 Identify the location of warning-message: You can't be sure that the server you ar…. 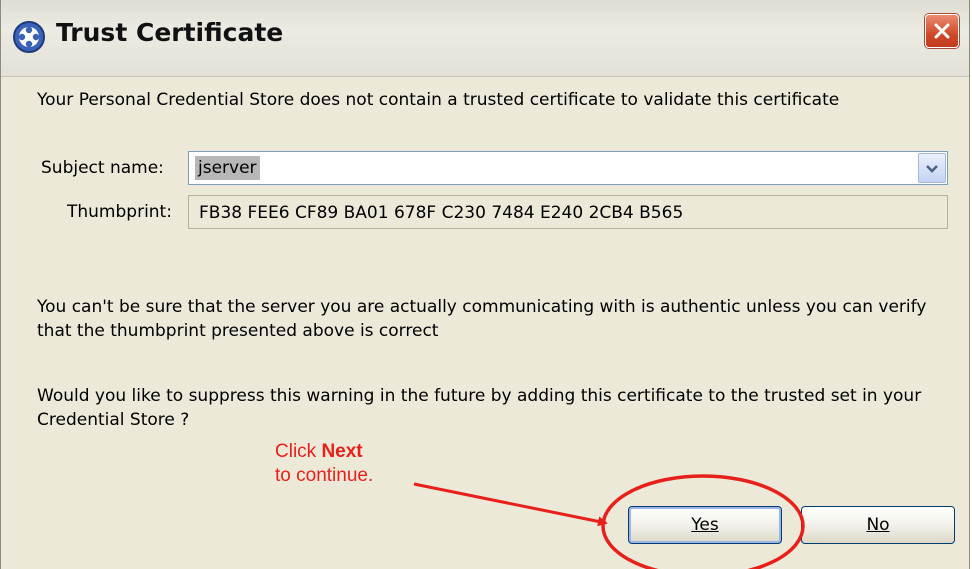
(482, 319).